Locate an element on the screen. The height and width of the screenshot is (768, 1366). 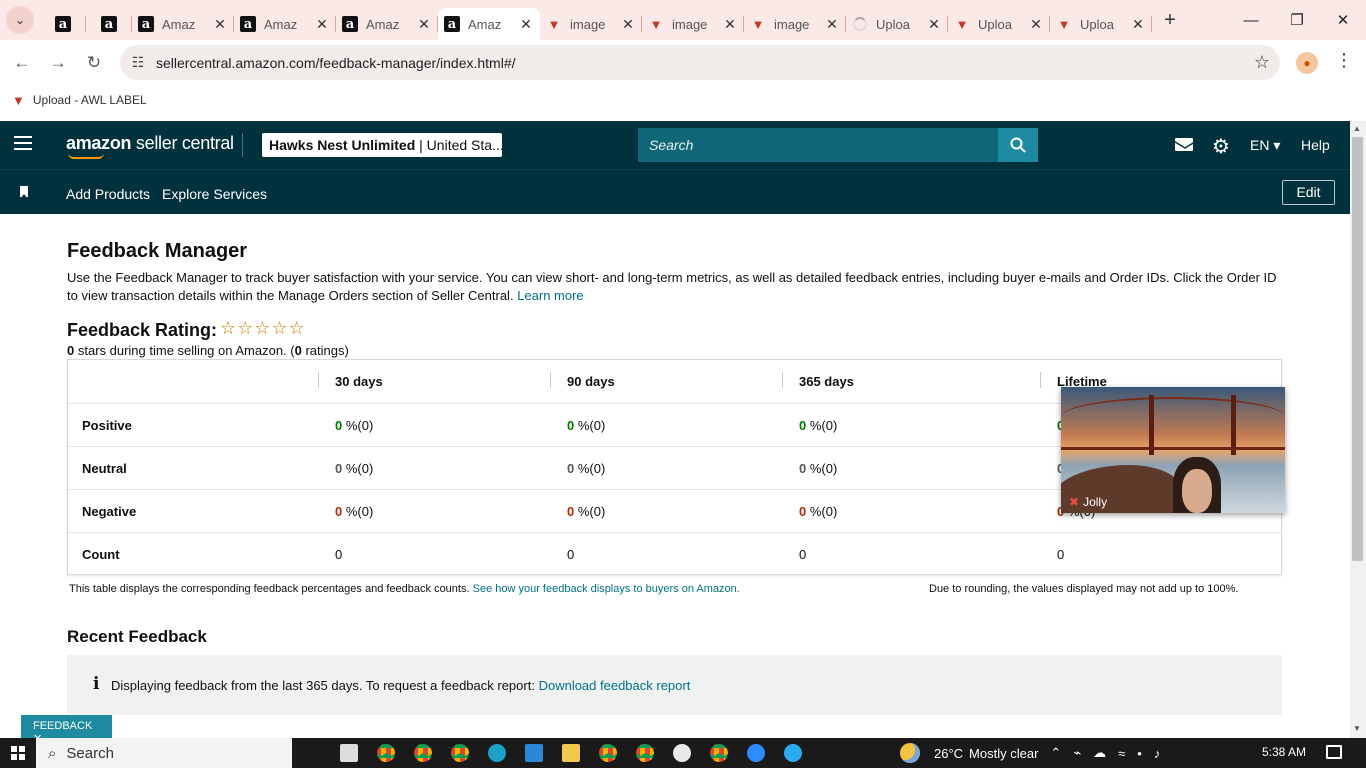
weather-temp: 26°C is located at coordinates (948, 753).